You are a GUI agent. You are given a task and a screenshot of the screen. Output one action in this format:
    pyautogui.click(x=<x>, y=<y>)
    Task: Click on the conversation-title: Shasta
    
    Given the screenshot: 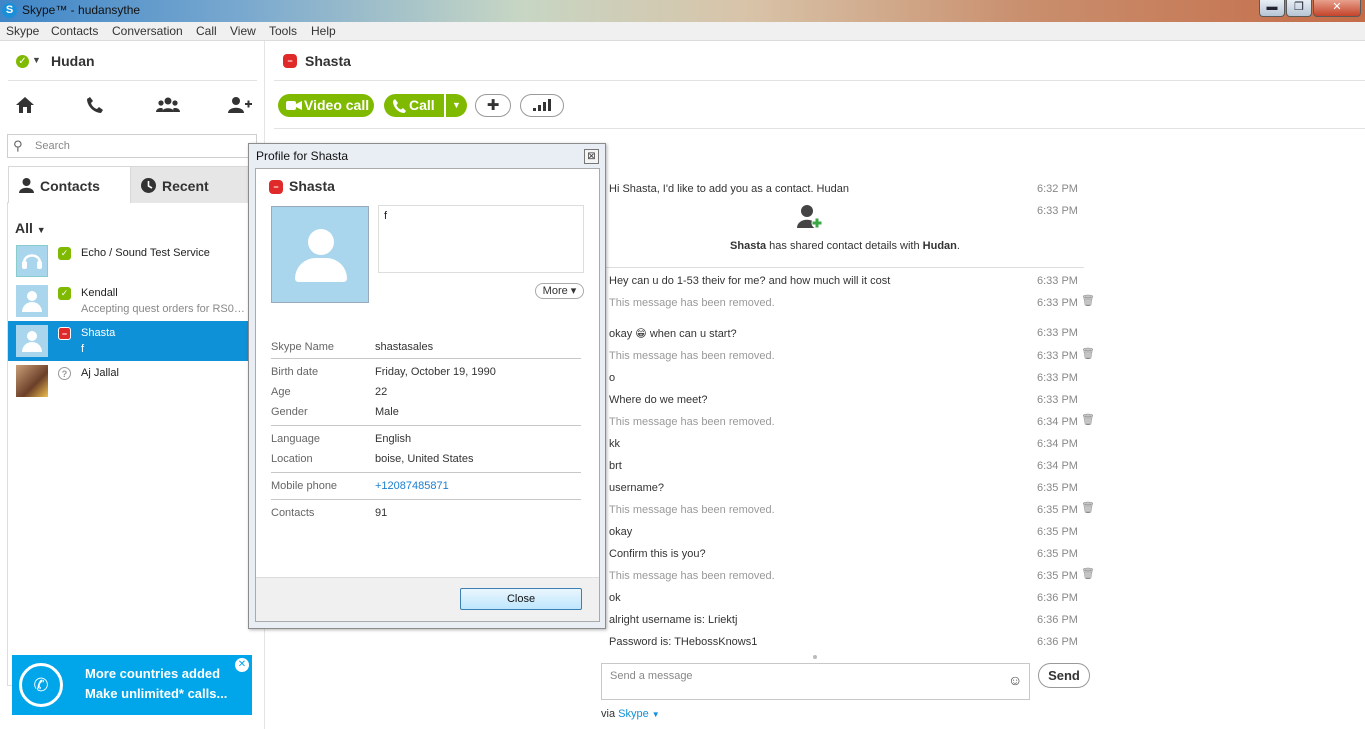 What is the action you would take?
    pyautogui.click(x=328, y=61)
    